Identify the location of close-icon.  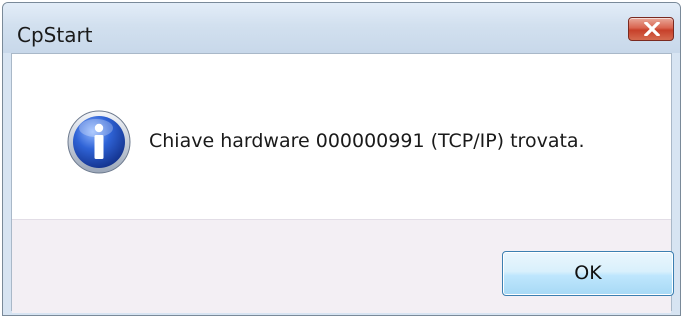
(652, 29).